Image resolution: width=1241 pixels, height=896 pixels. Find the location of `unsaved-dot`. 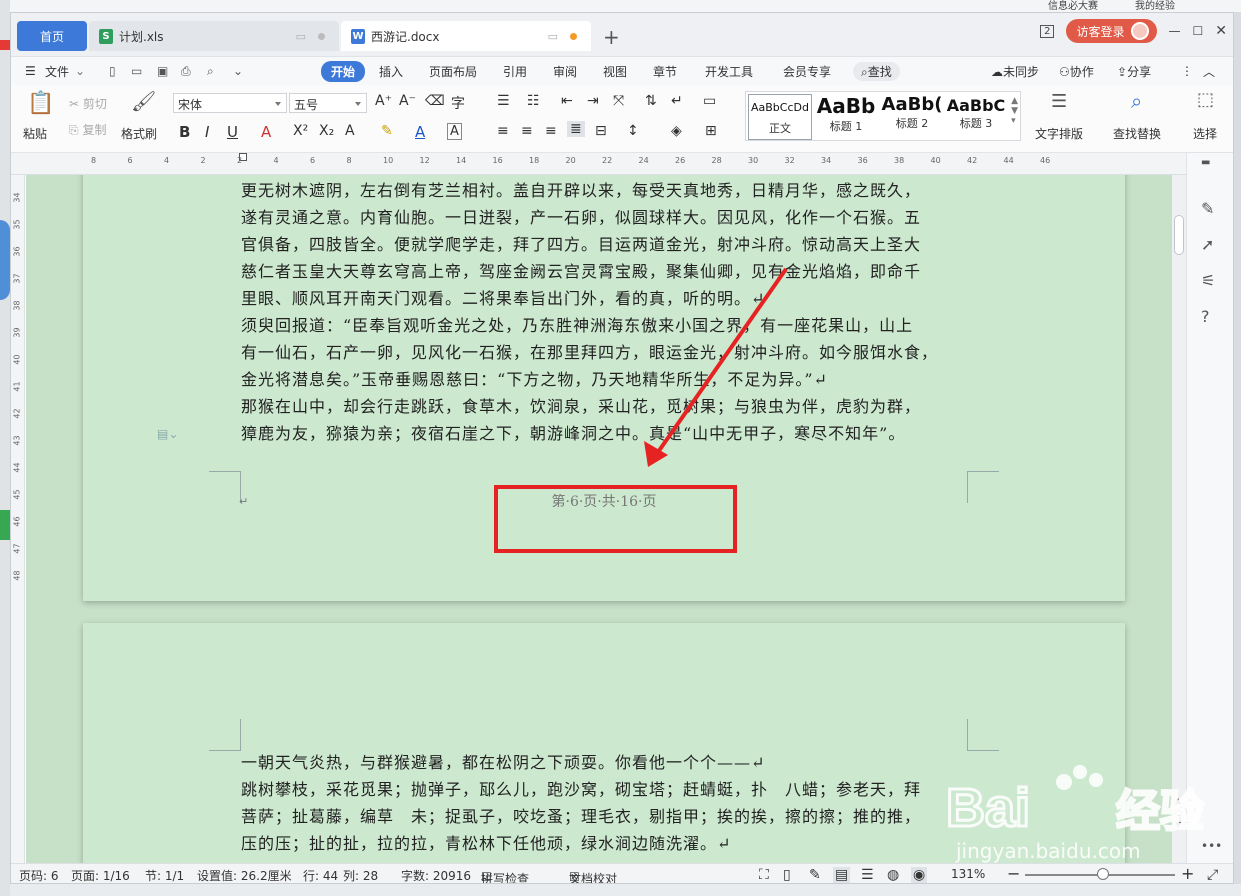

unsaved-dot is located at coordinates (573, 36).